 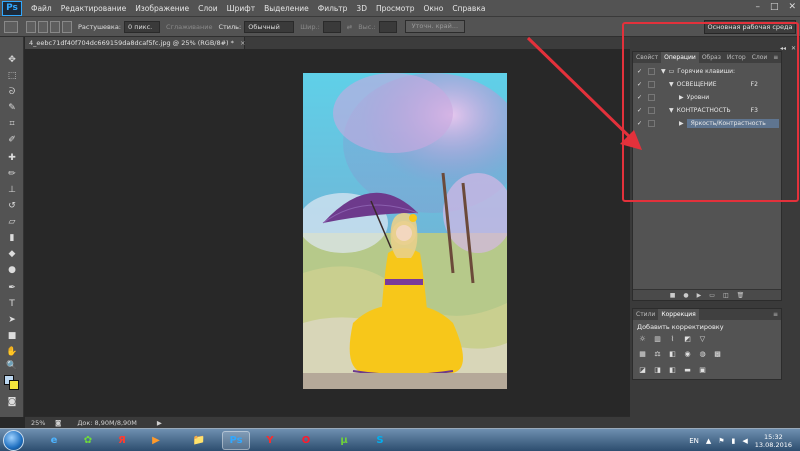 What do you see at coordinates (41, 423) in the screenshot?
I see `zoom-level: 25%` at bounding box center [41, 423].